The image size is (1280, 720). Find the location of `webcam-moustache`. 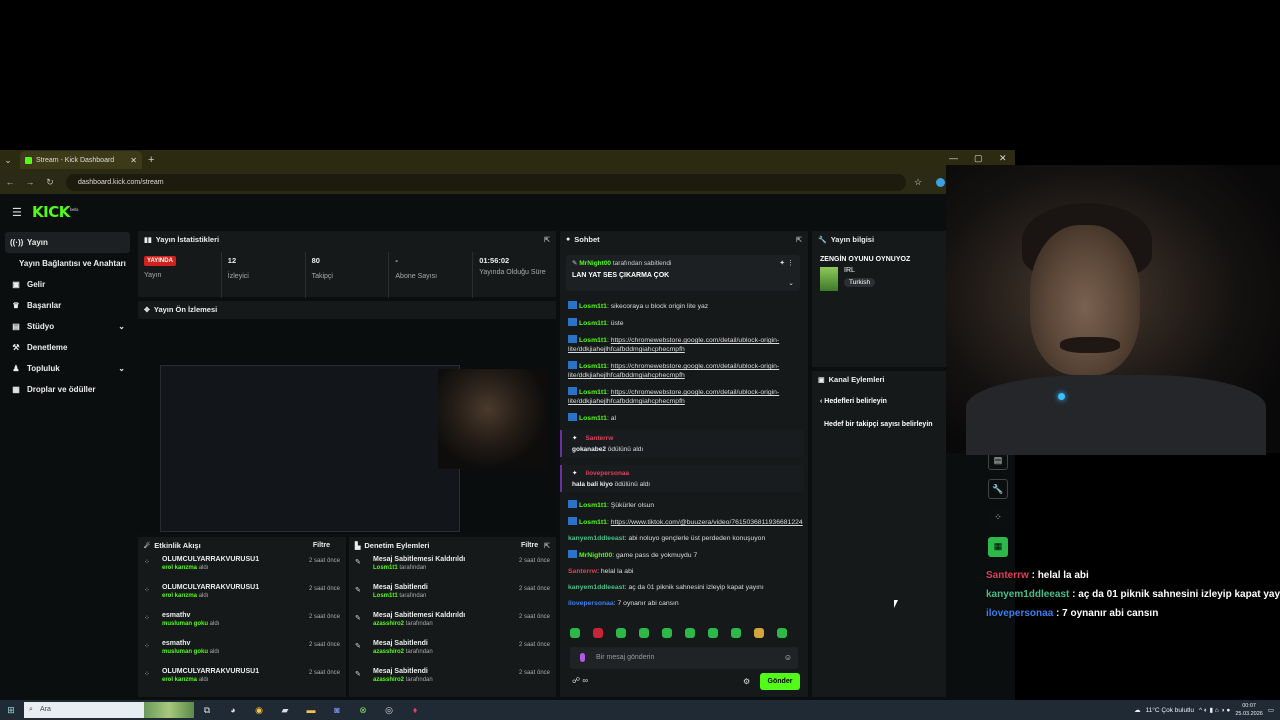

webcam-moustache is located at coordinates (1090, 345).